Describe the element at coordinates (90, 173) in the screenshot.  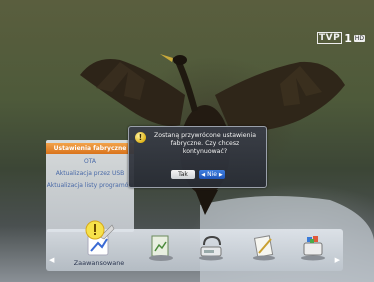
I see `menu-item-usb-update: Aktualizacja przez USB` at that location.